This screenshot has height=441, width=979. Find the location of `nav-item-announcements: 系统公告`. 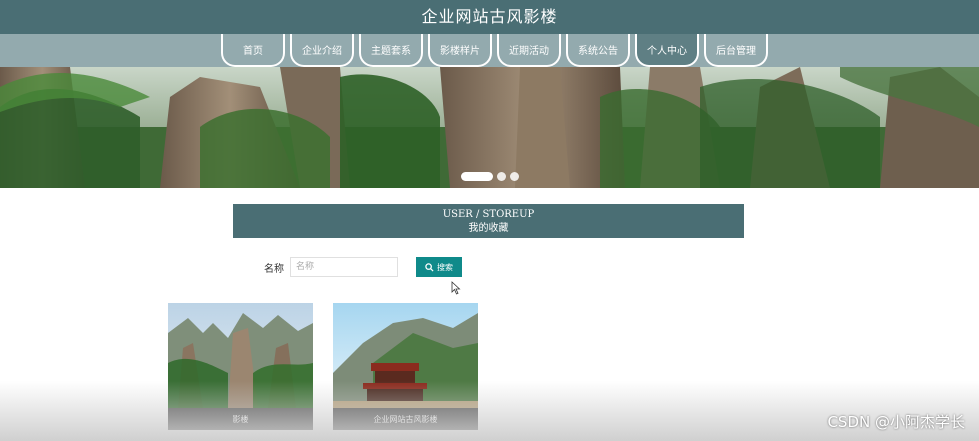

nav-item-announcements: 系统公告 is located at coordinates (598, 50).